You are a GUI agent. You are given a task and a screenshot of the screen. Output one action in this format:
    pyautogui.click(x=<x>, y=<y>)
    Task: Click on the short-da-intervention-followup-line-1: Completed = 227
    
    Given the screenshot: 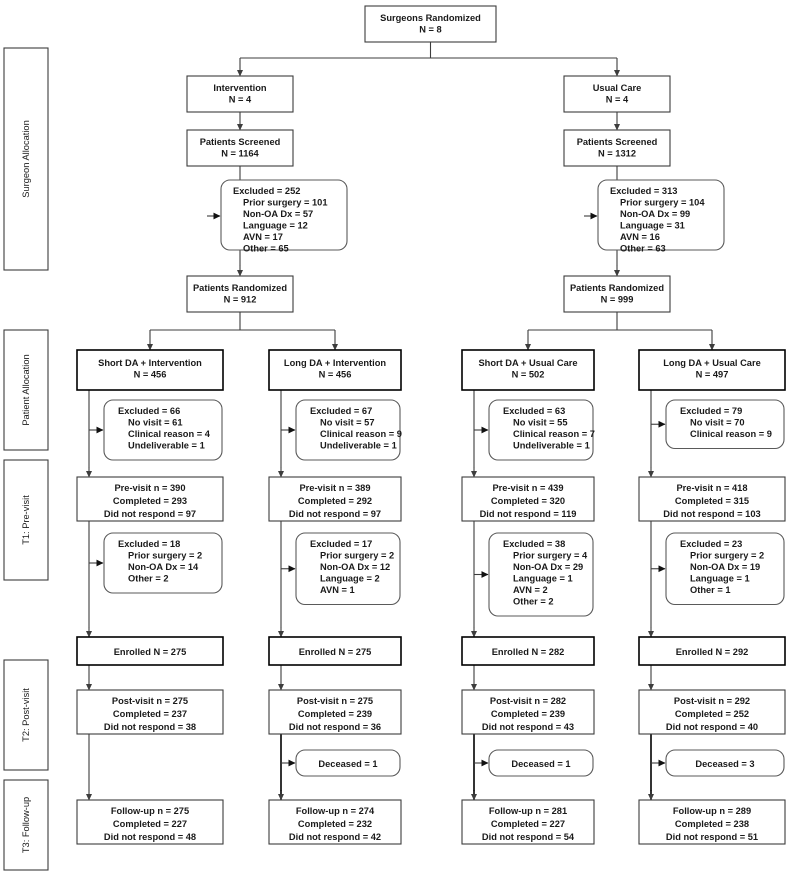 What is the action you would take?
    pyautogui.click(x=150, y=824)
    